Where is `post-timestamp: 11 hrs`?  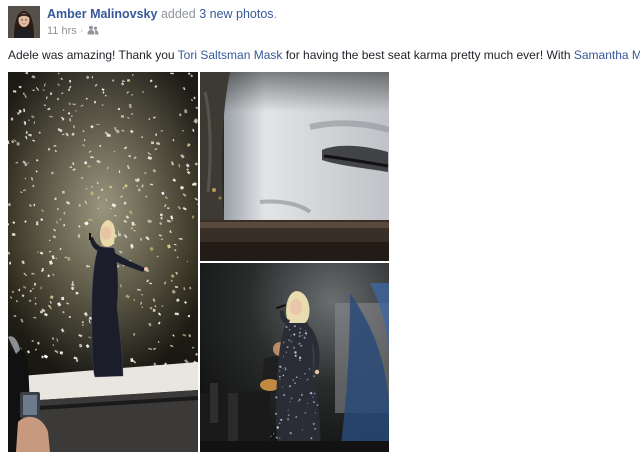
post-timestamp: 11 hrs is located at coordinates (62, 31).